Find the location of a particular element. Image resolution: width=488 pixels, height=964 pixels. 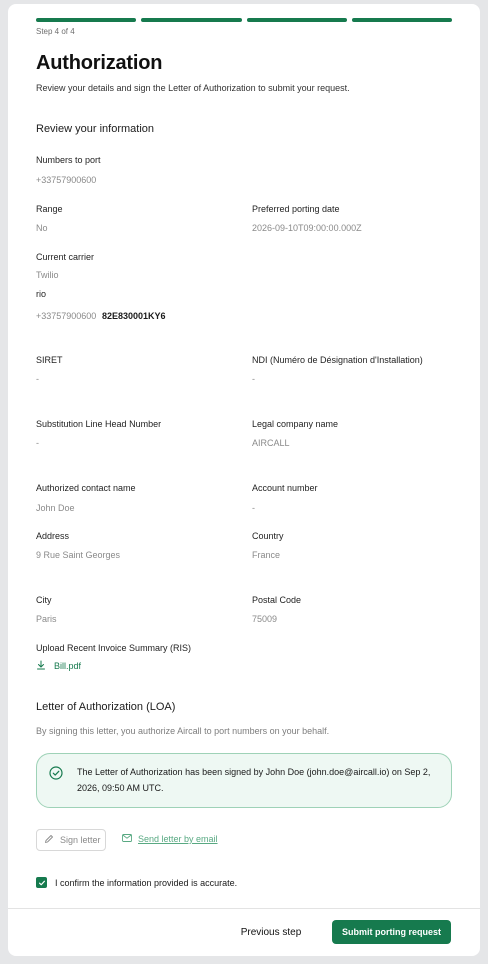

address-value: 9 Rue Saint Georges is located at coordinates (78, 555).